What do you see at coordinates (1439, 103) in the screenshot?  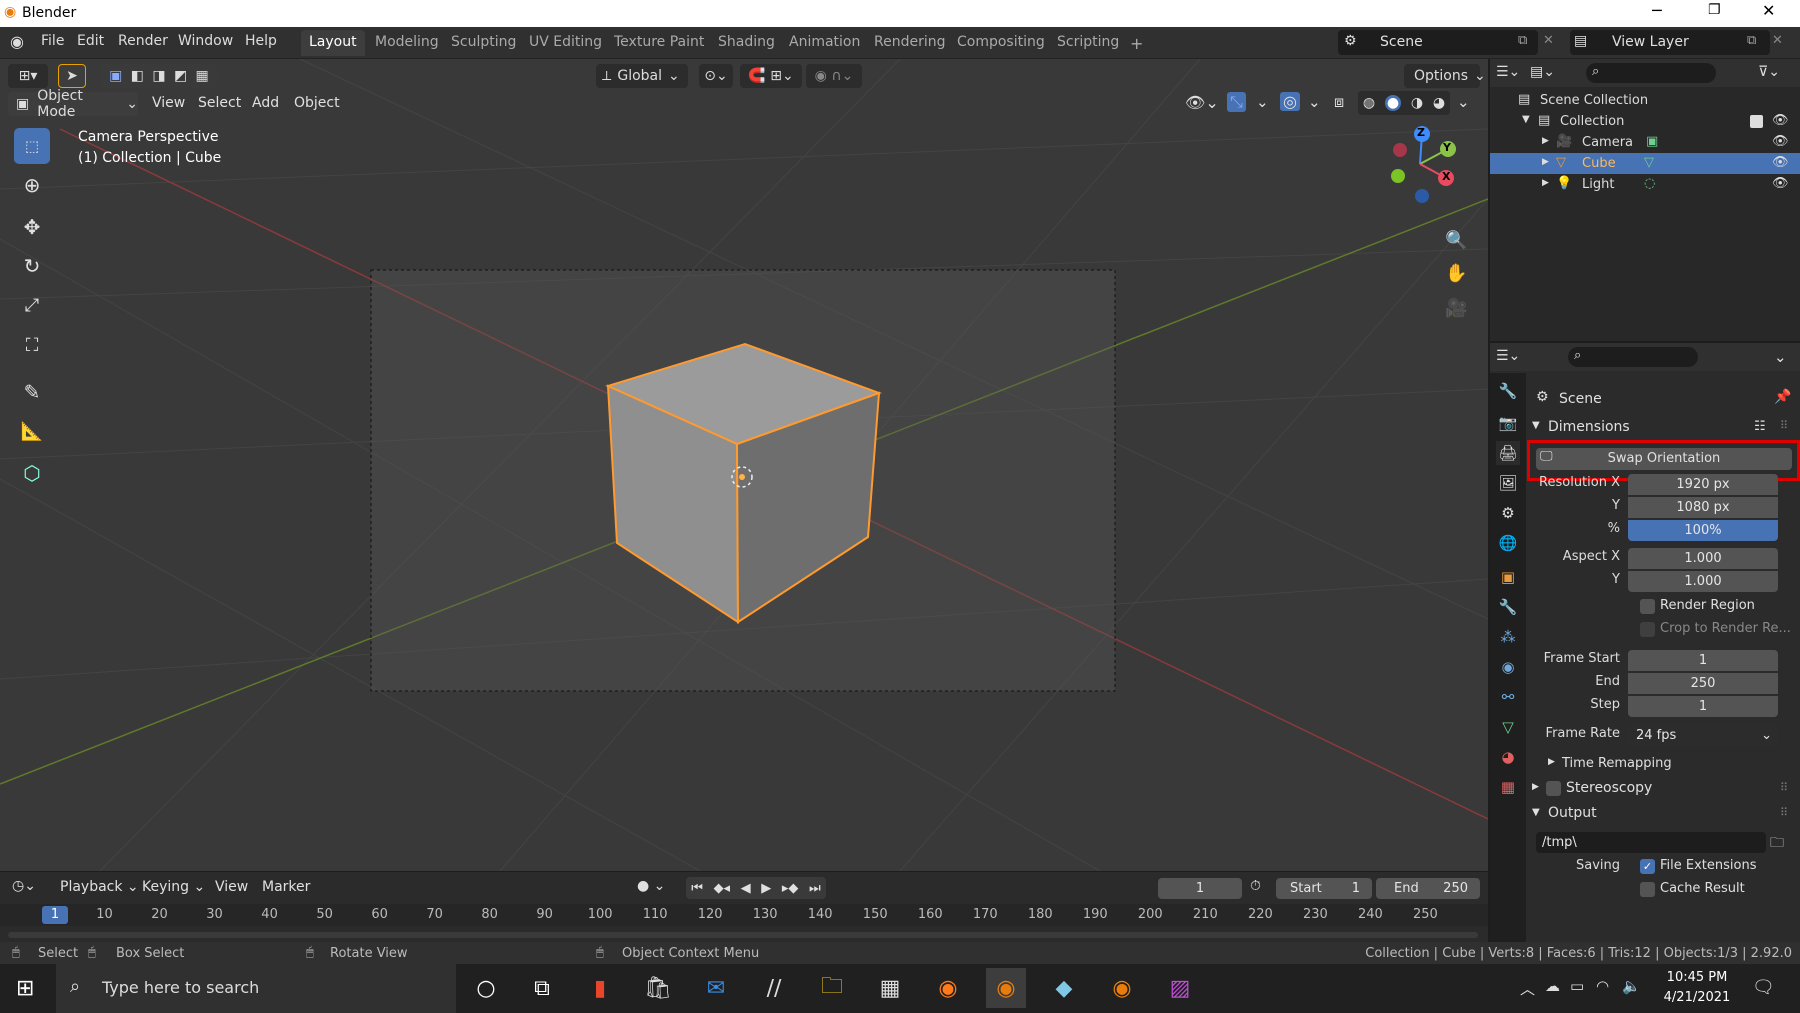 I see `rendered-shading-icon: ◕` at bounding box center [1439, 103].